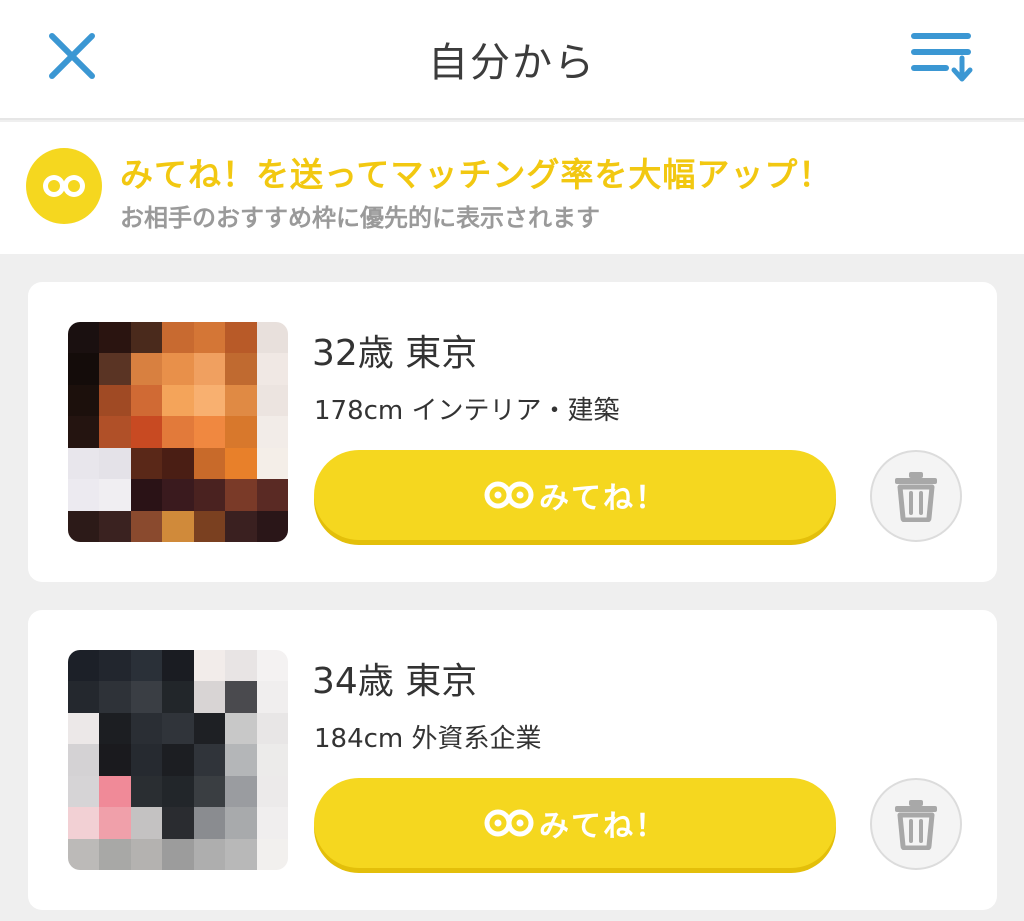 Image resolution: width=1024 pixels, height=921 pixels. Describe the element at coordinates (395, 353) in the screenshot. I see `profile-age-location: 32歳 東京` at that location.